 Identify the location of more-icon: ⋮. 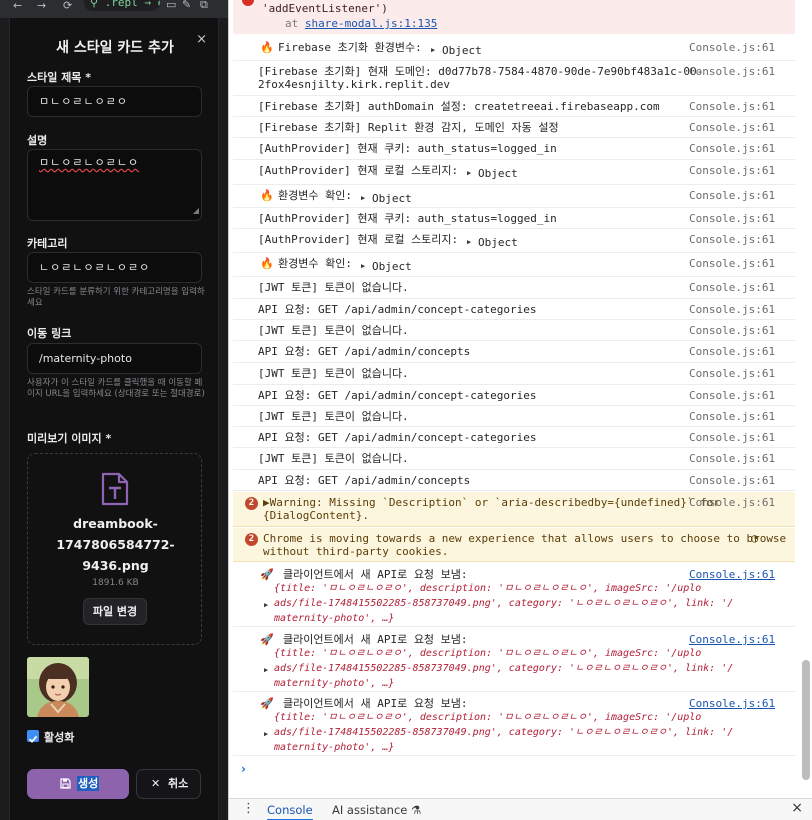
(248, 808).